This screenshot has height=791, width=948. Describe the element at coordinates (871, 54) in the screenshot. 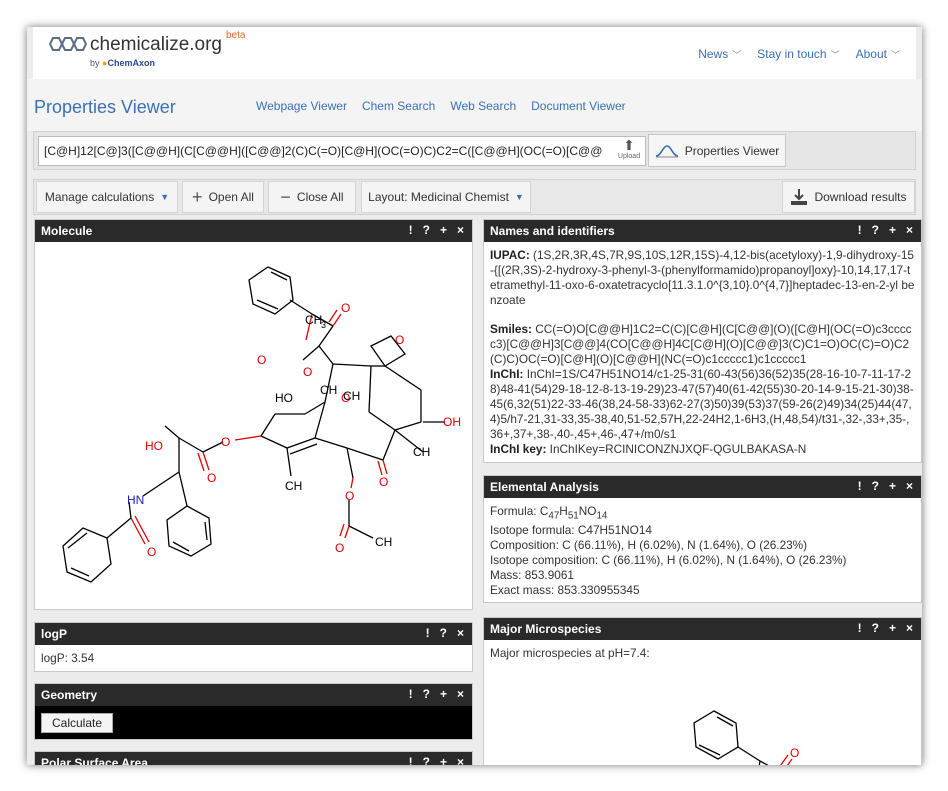

I see `nav-about-label: About` at that location.